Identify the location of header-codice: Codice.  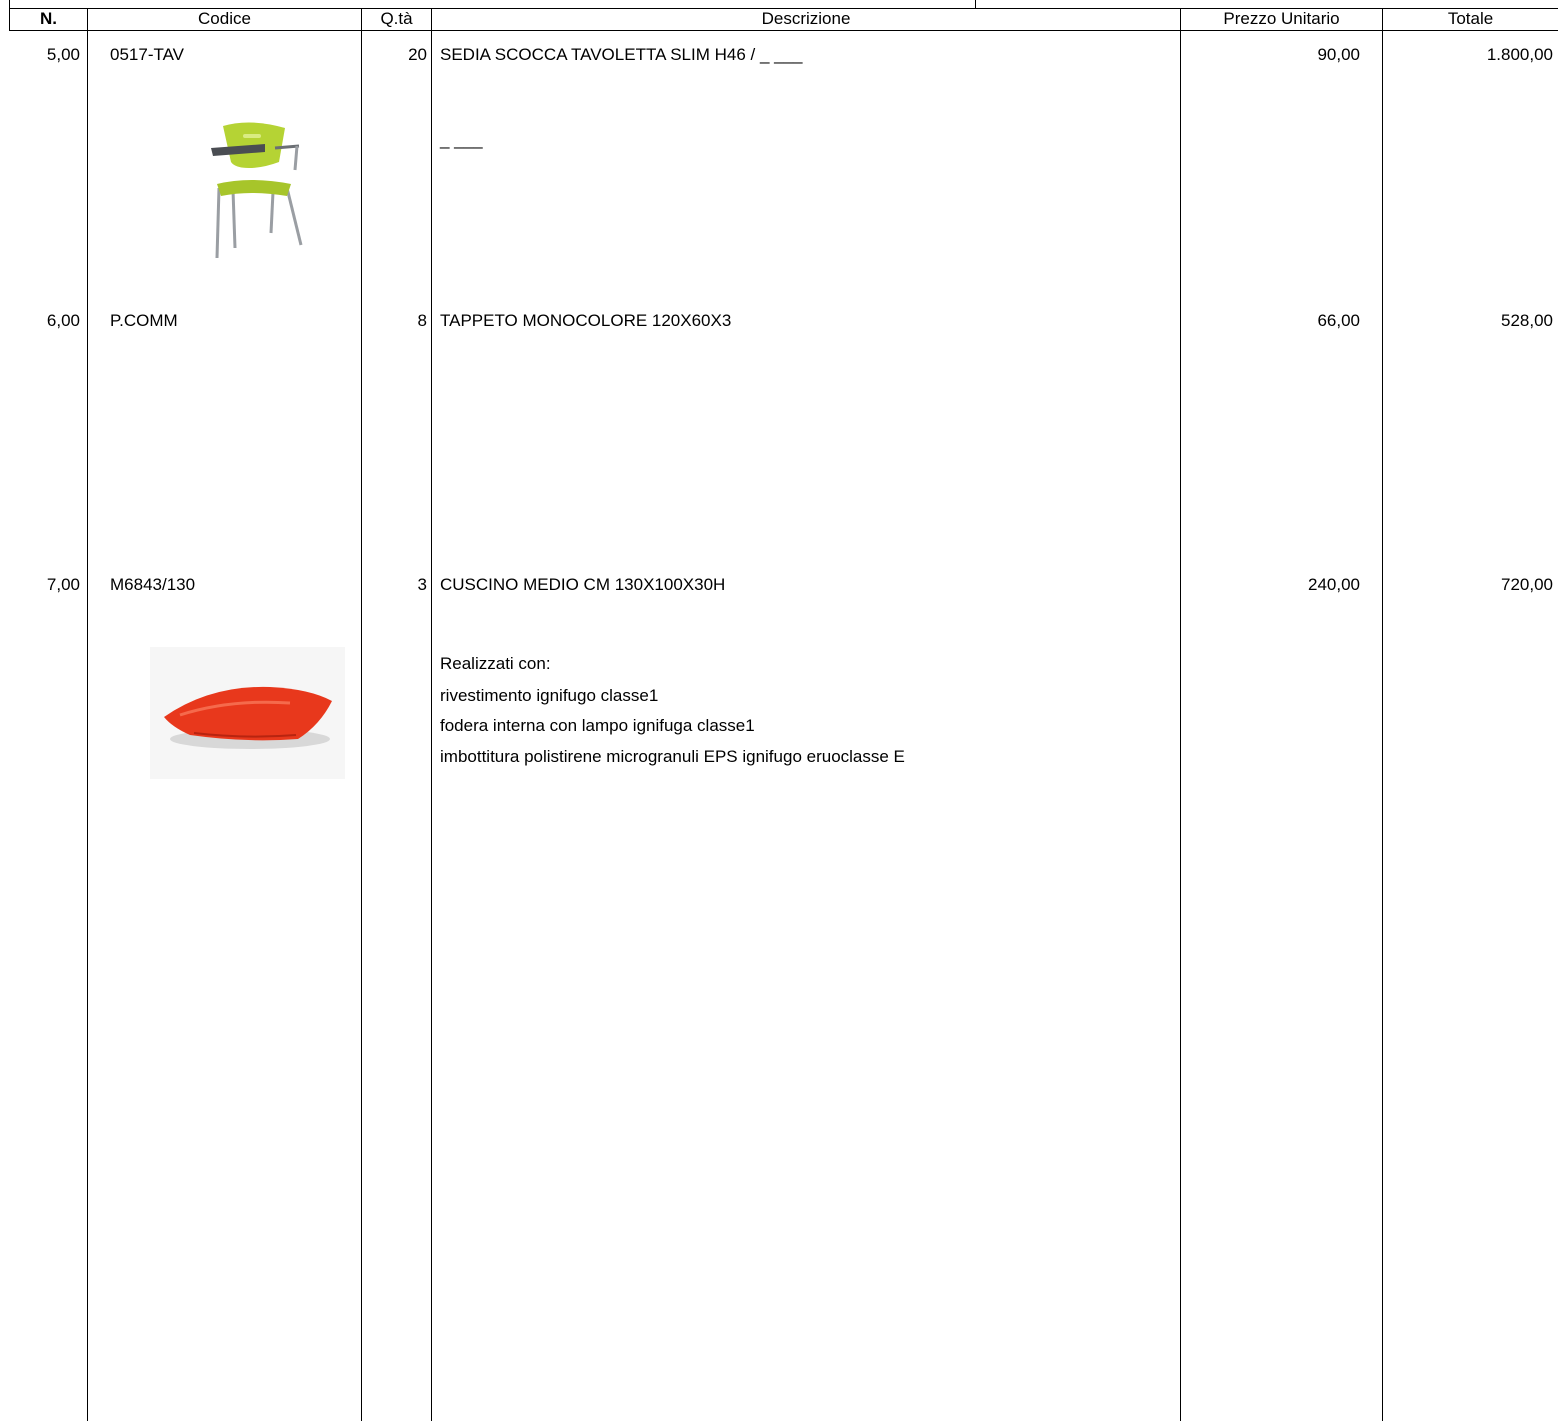
(224, 18).